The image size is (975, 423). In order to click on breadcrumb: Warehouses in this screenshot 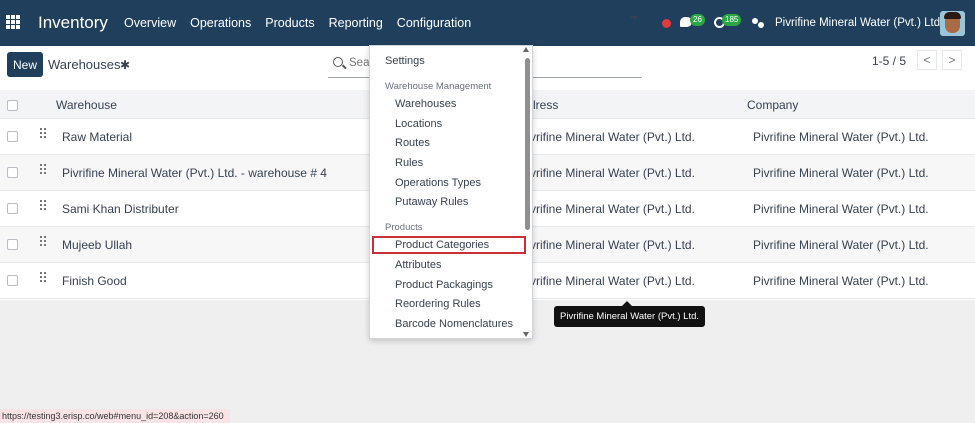, I will do `click(84, 64)`.